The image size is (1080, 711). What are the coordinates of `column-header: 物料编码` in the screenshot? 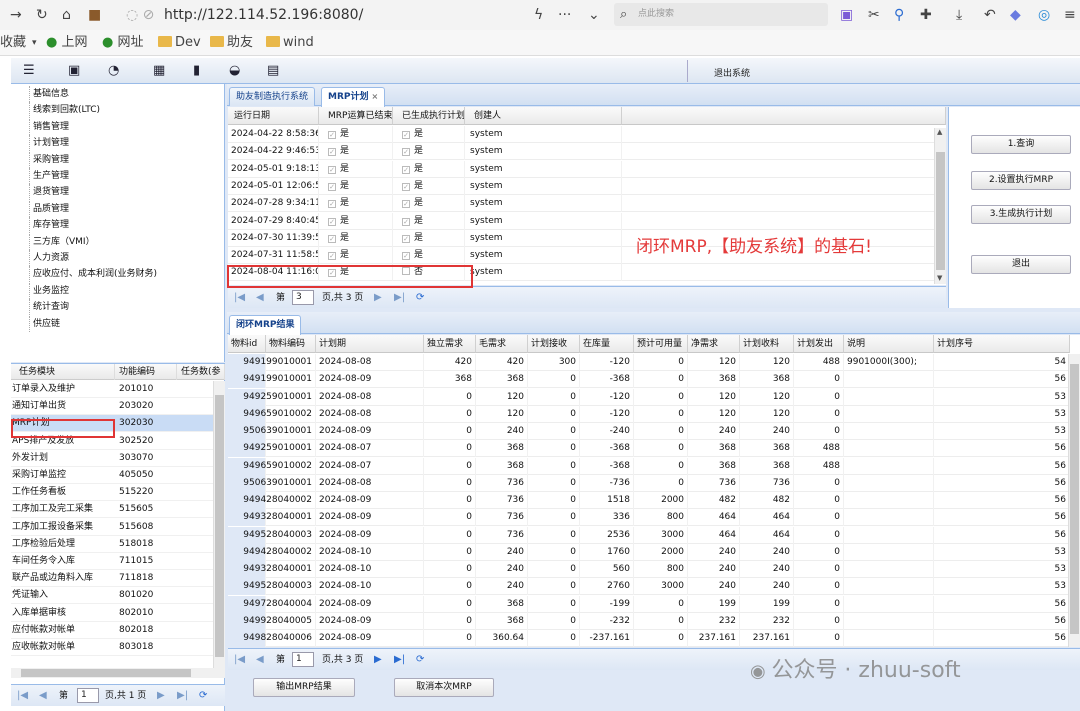 It's located at (291, 344).